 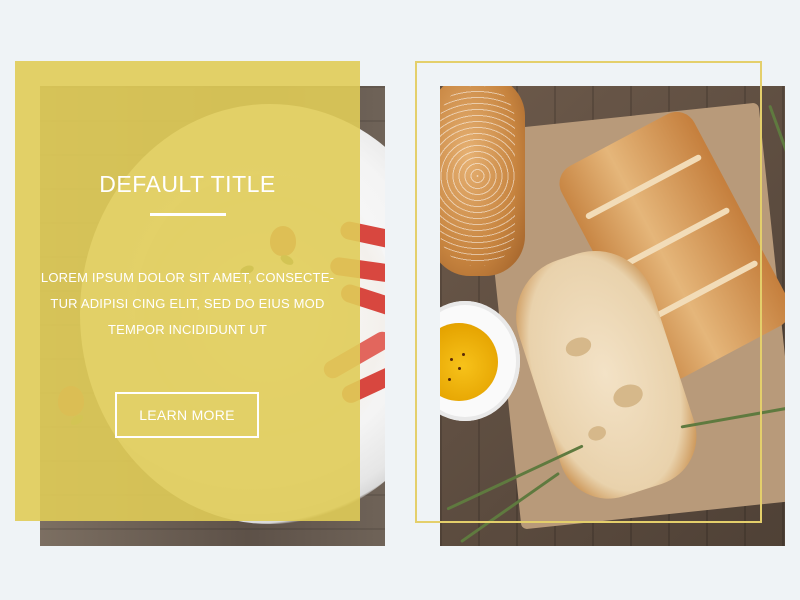 I want to click on card-title: DEFAULT TITLE, so click(x=187, y=184).